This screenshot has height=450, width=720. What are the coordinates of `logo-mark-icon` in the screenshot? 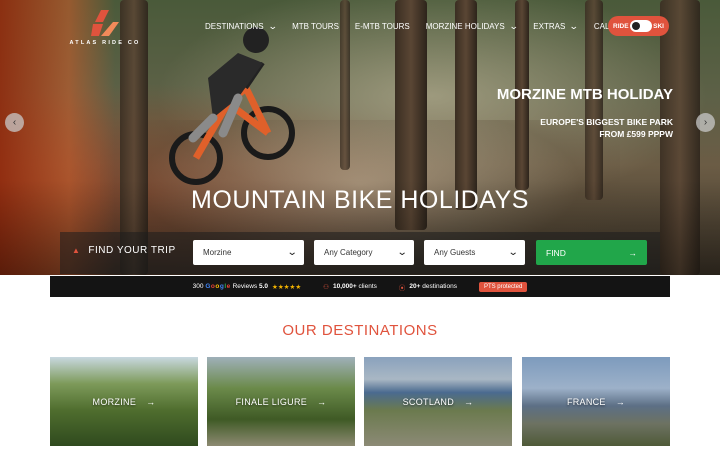 It's located at (105, 23).